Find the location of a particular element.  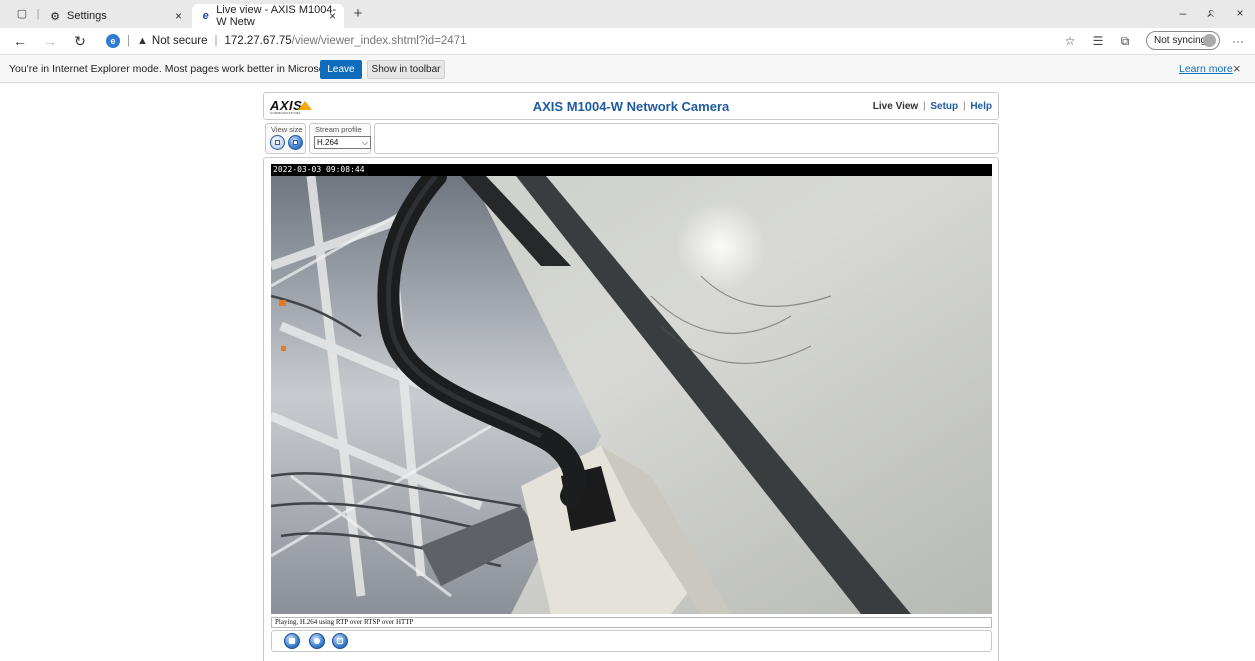

tab-actions-icon: ▢ is located at coordinates (22, 14).